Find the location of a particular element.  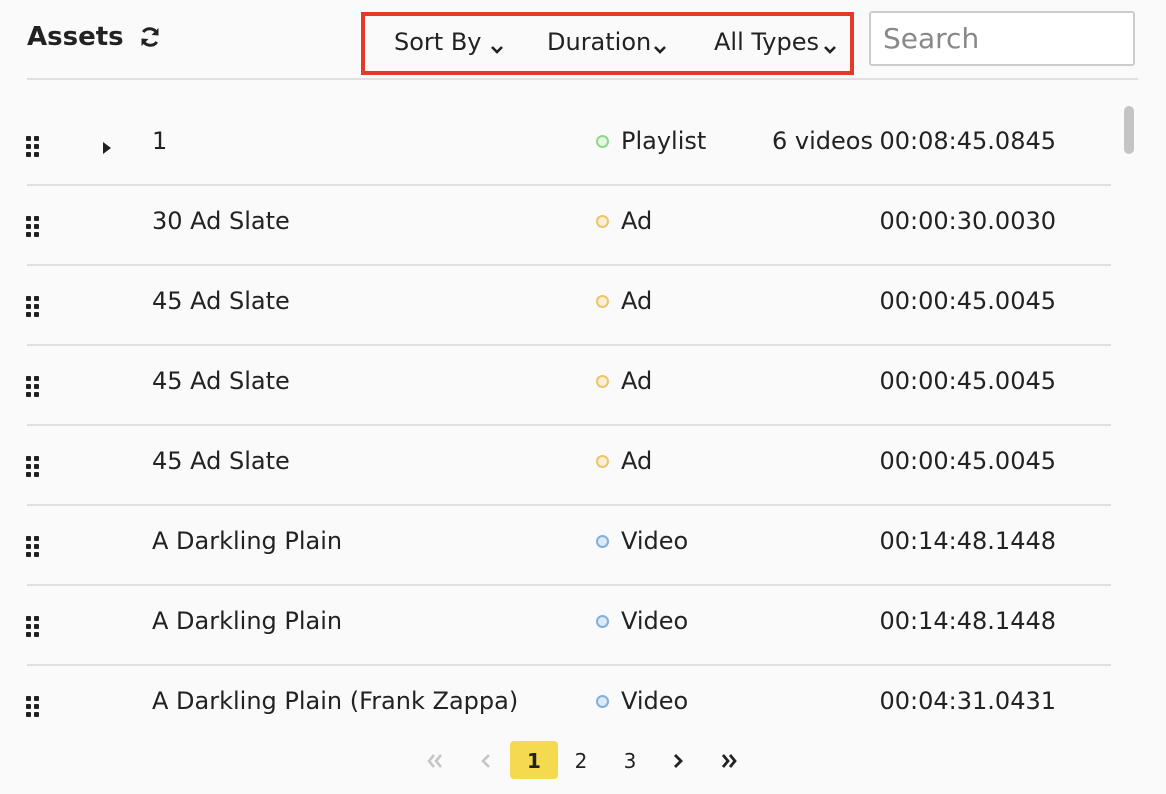

asset-row: 30 Ad Slate Ad 00:00:30.0030 is located at coordinates (555, 225).